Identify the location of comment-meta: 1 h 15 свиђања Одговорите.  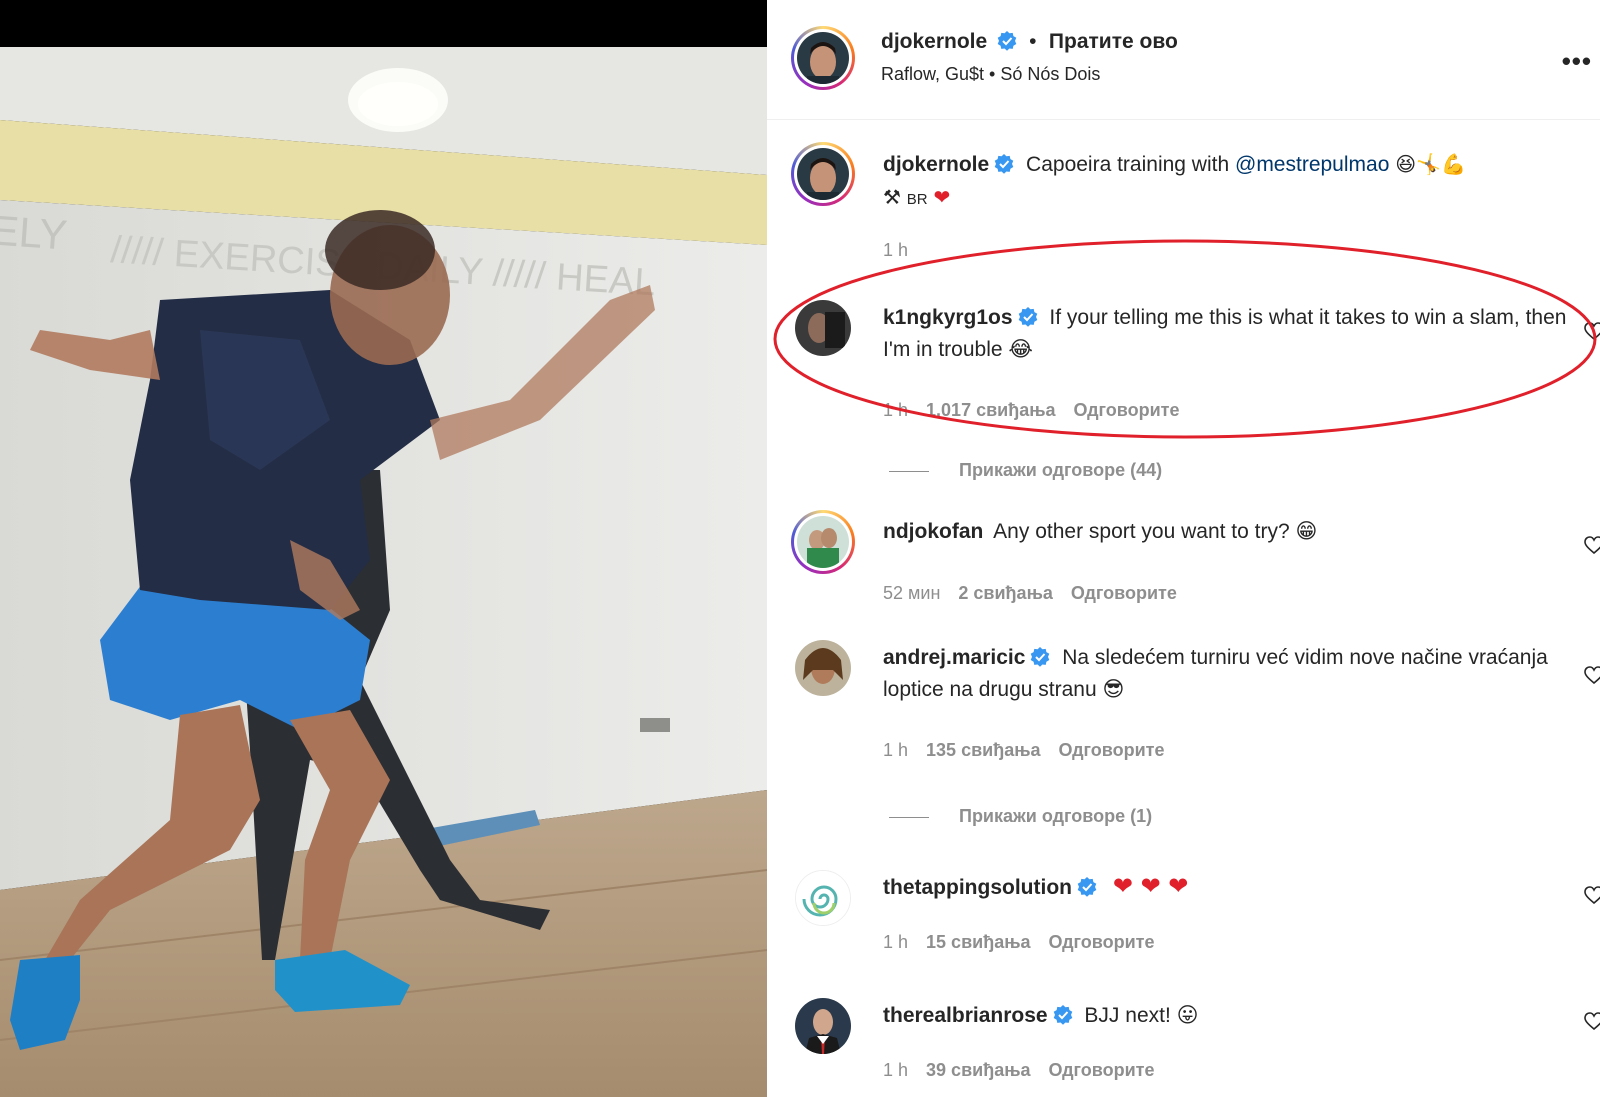
(1027, 942).